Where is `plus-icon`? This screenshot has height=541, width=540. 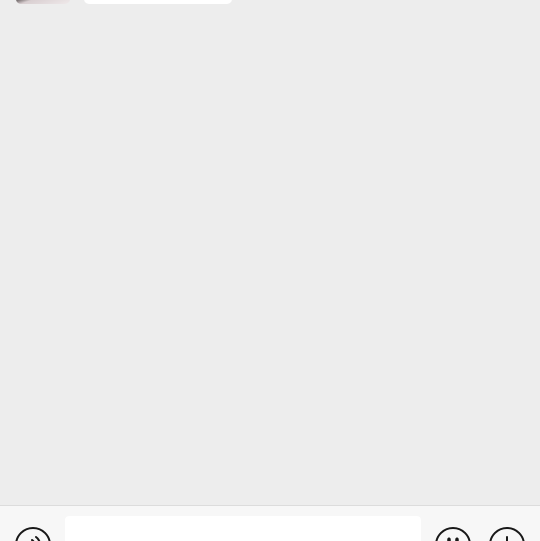
plus-icon is located at coordinates (507, 535).